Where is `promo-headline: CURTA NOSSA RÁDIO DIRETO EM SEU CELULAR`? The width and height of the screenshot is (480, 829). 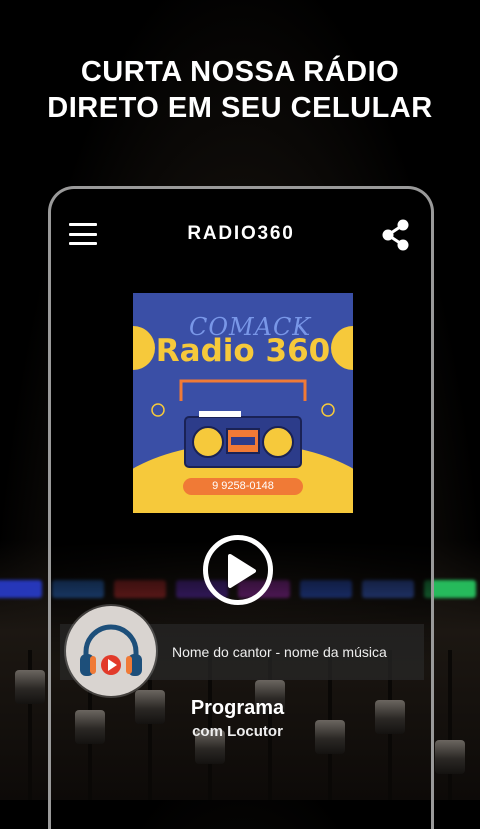 promo-headline: CURTA NOSSA RÁDIO DIRETO EM SEU CELULAR is located at coordinates (240, 90).